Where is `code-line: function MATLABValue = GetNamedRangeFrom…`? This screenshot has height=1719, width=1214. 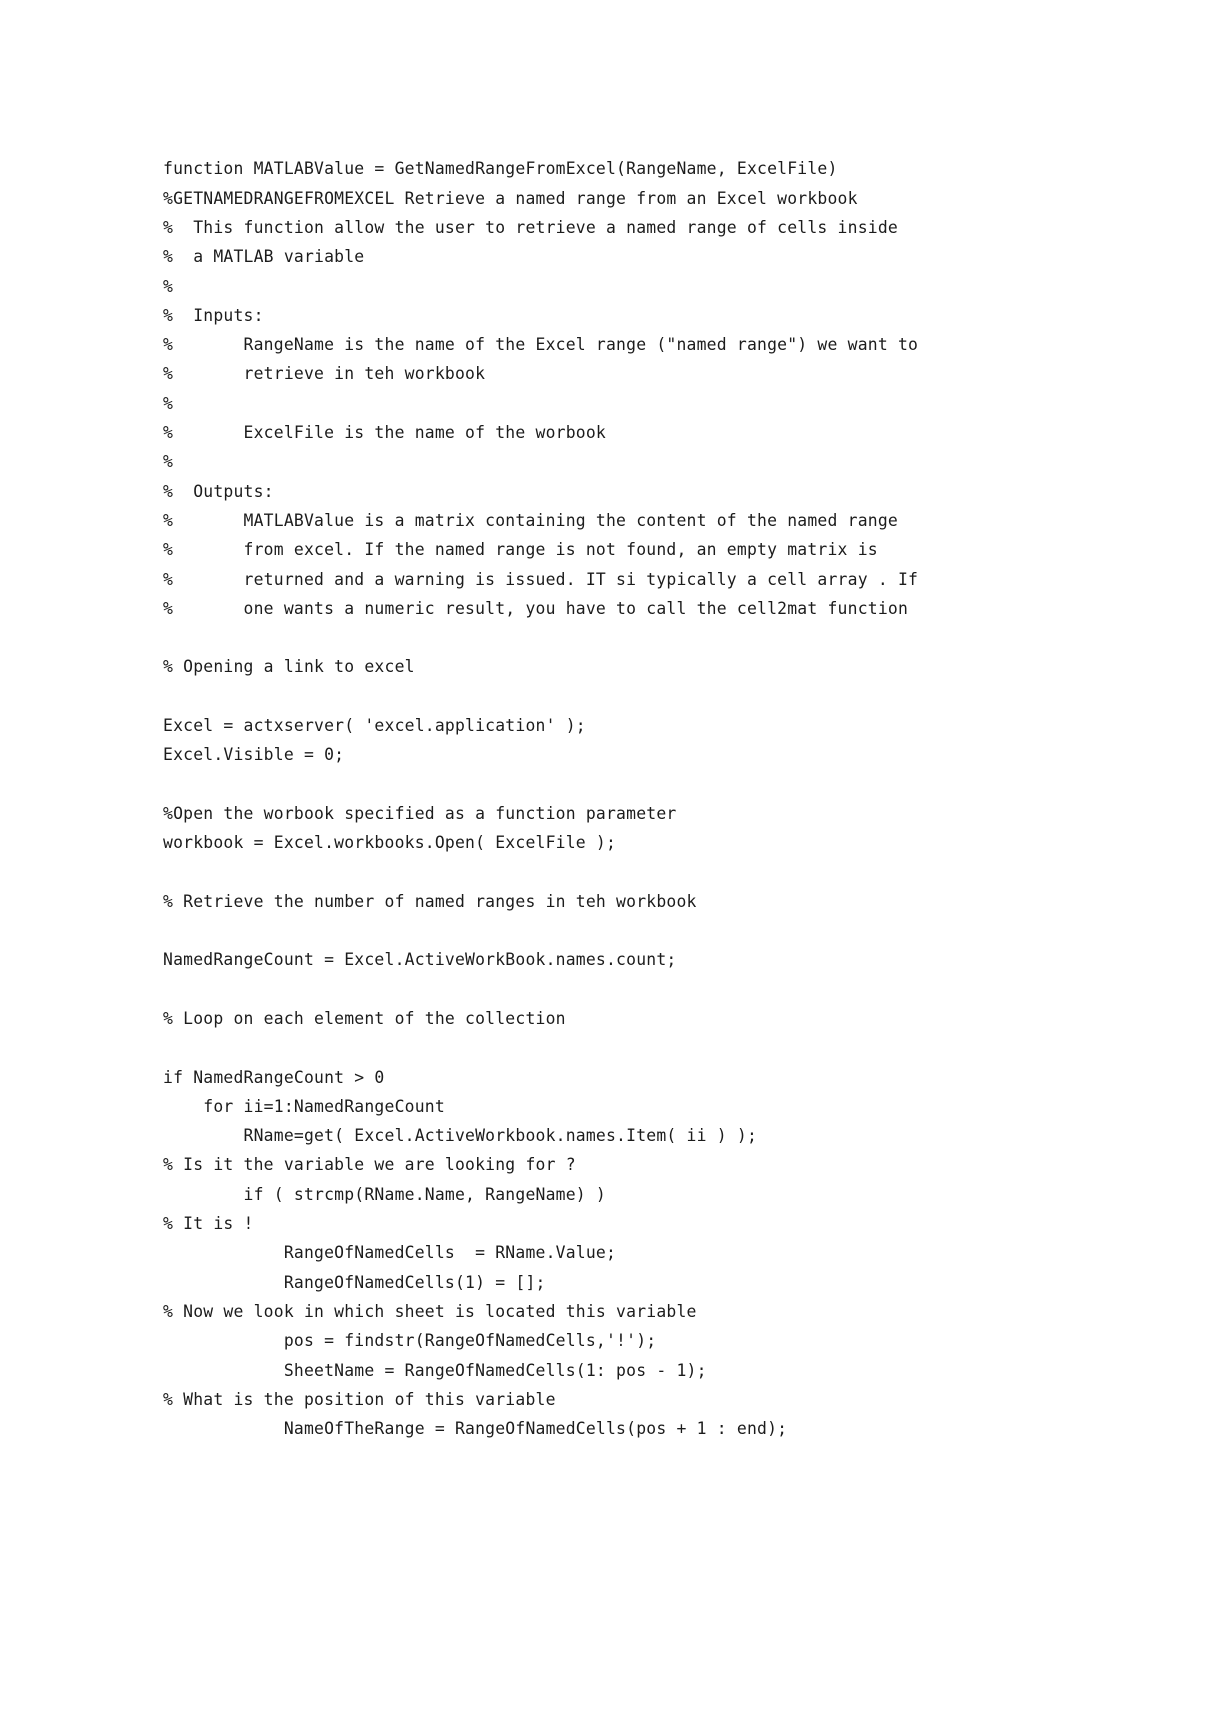
code-line: function MATLABValue = GetNamedRangeFrom… is located at coordinates (500, 169).